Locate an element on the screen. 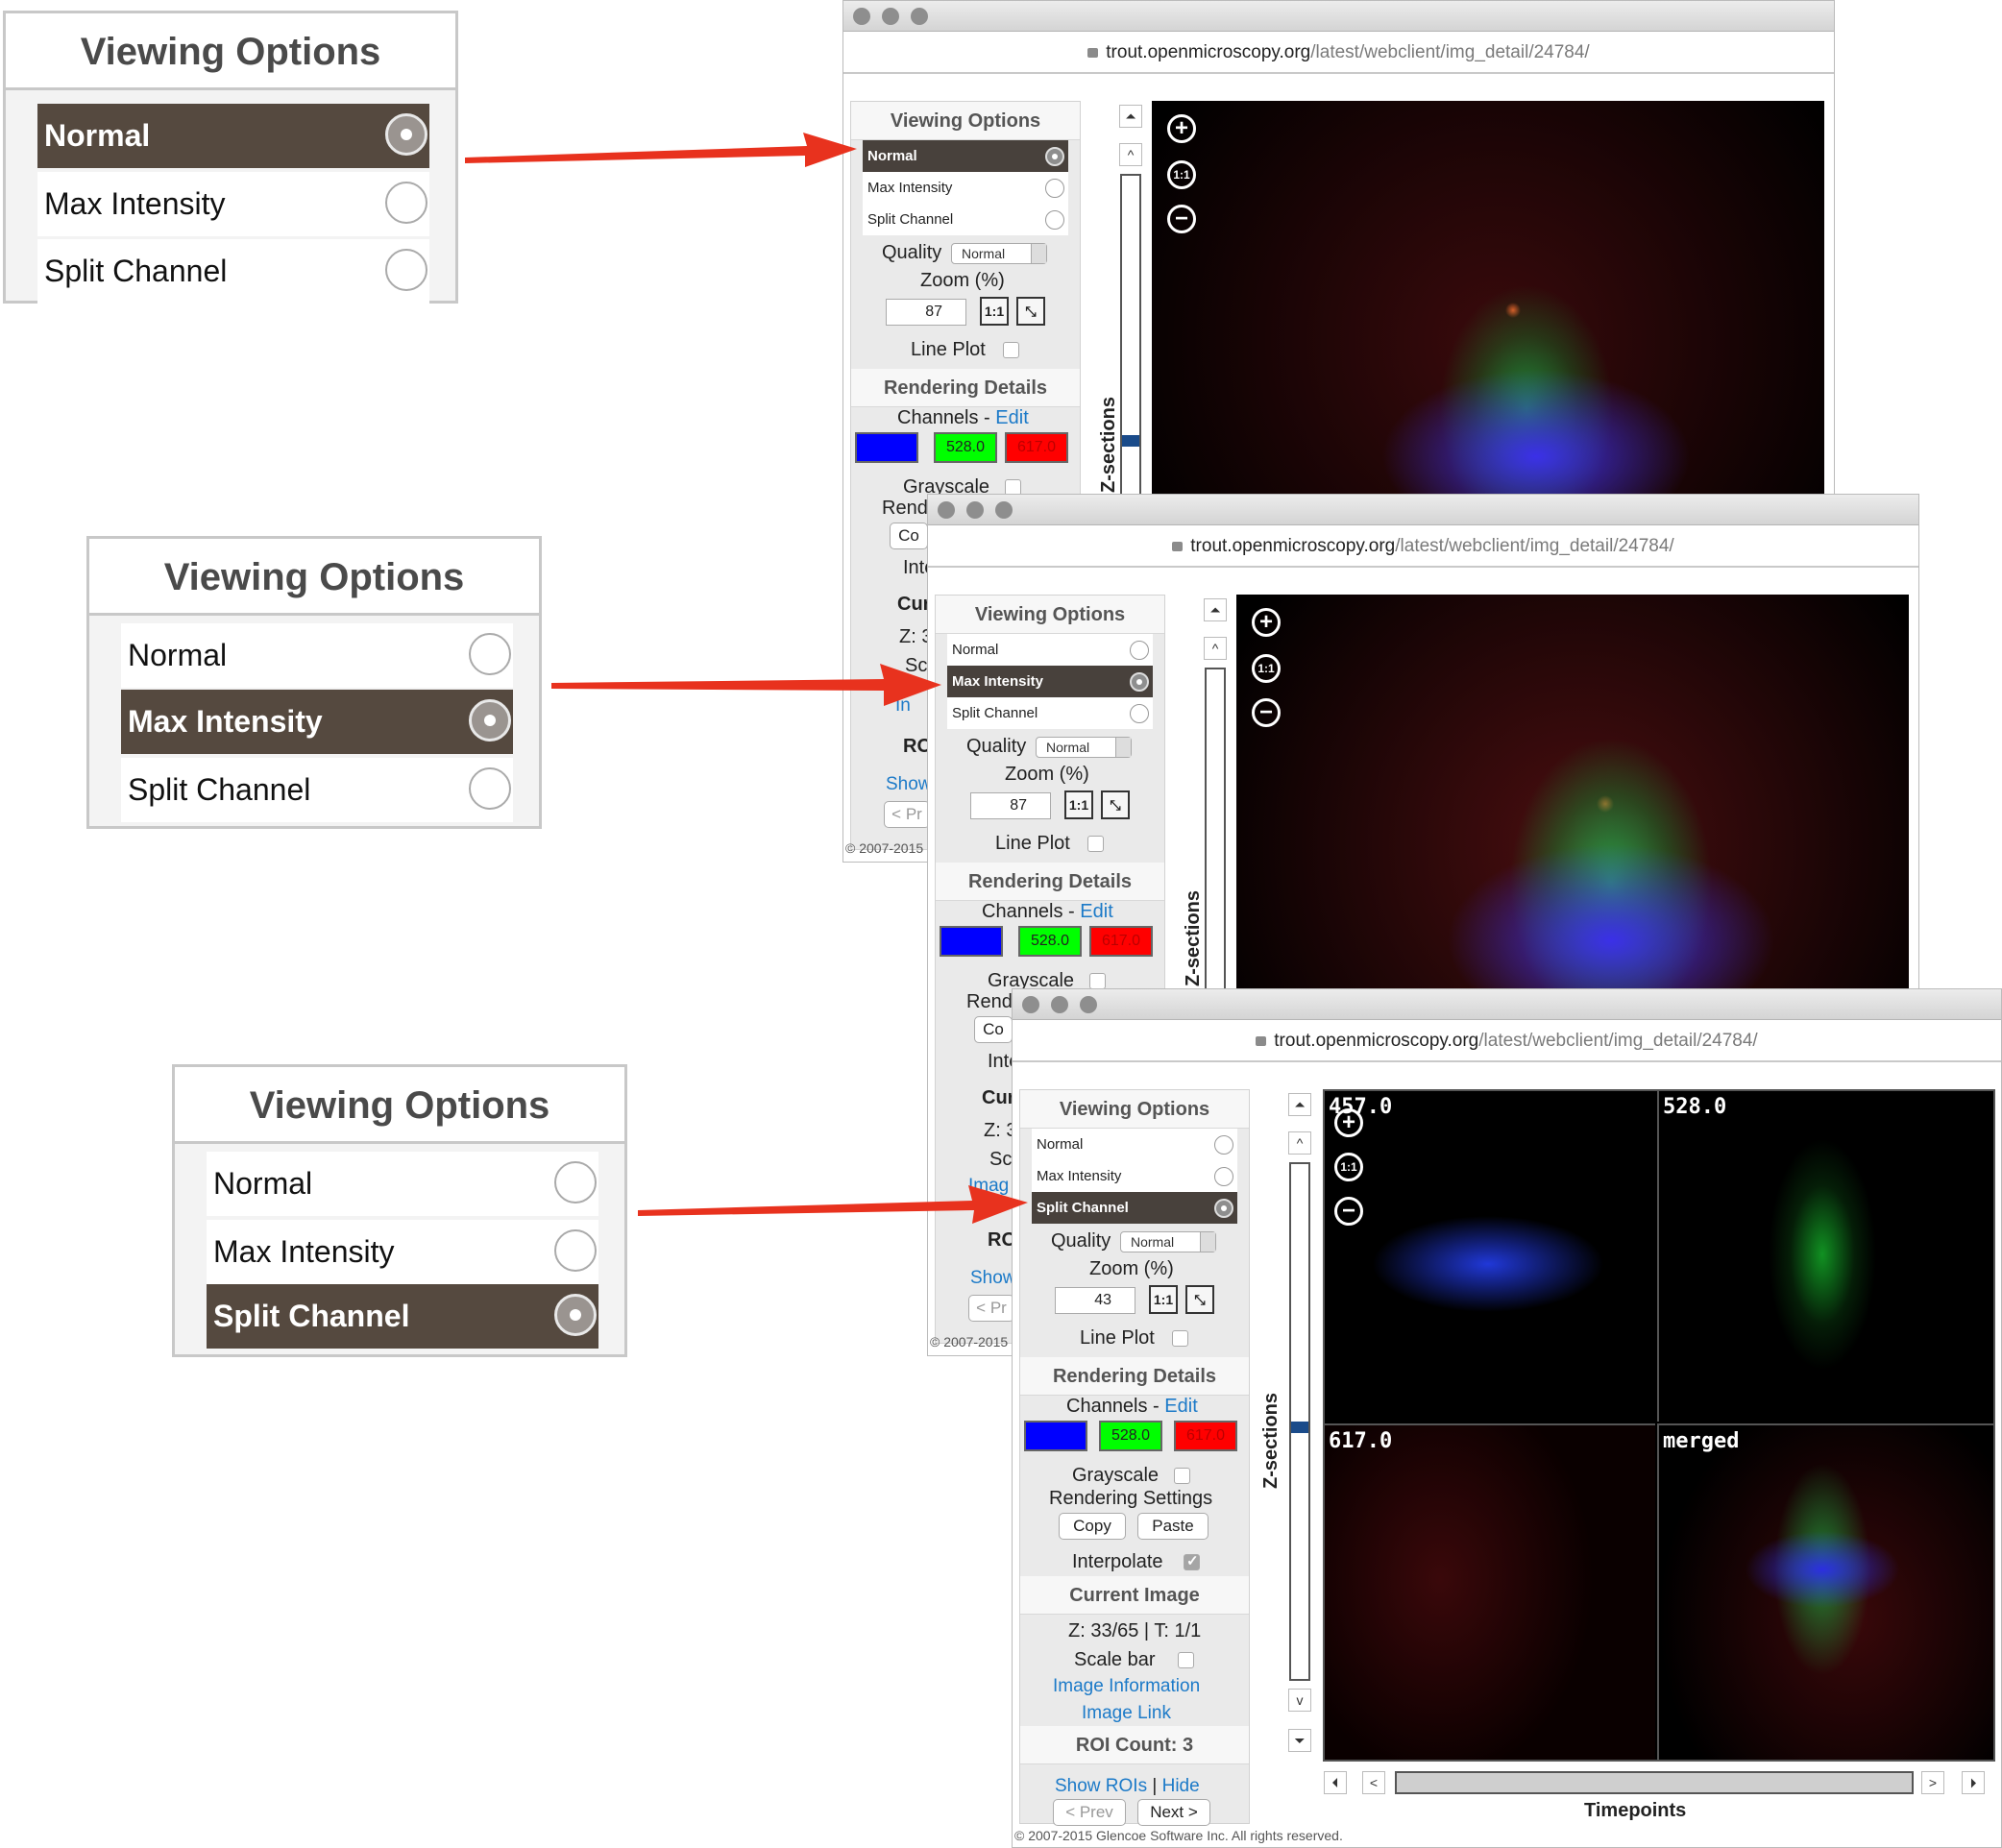 The height and width of the screenshot is (1848, 2002). show-rois-link: Show ROIs is located at coordinates (1101, 1786).